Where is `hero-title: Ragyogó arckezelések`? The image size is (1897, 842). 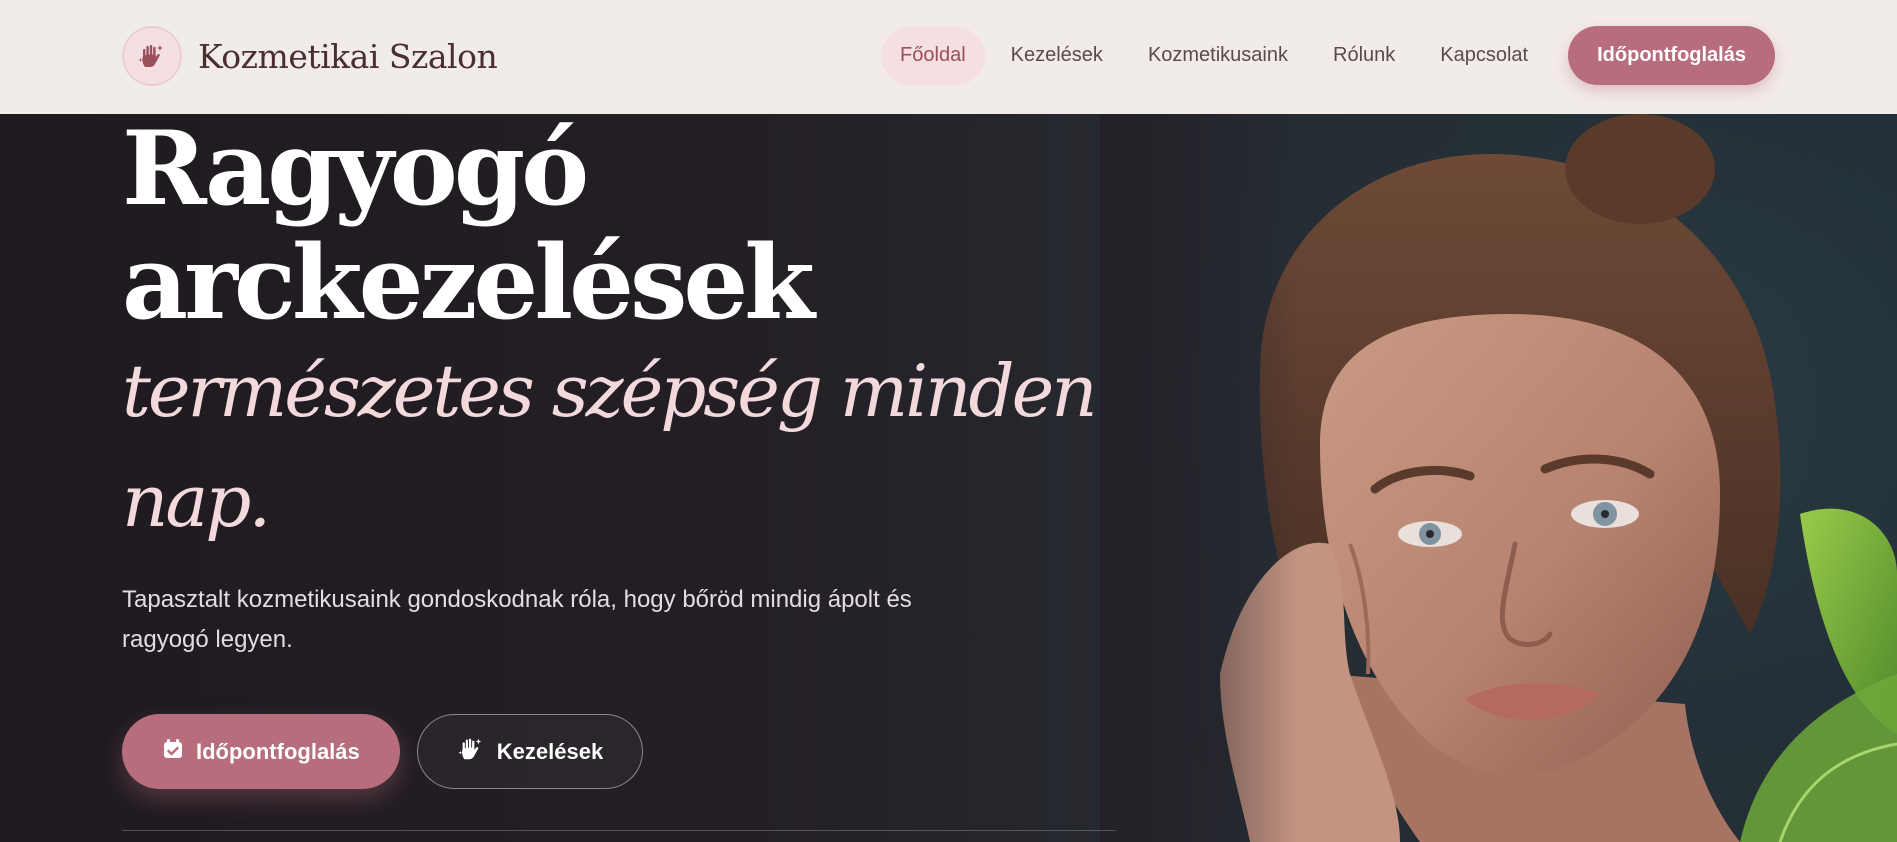
hero-title: Ragyogó arckezelések is located at coordinates (622, 227).